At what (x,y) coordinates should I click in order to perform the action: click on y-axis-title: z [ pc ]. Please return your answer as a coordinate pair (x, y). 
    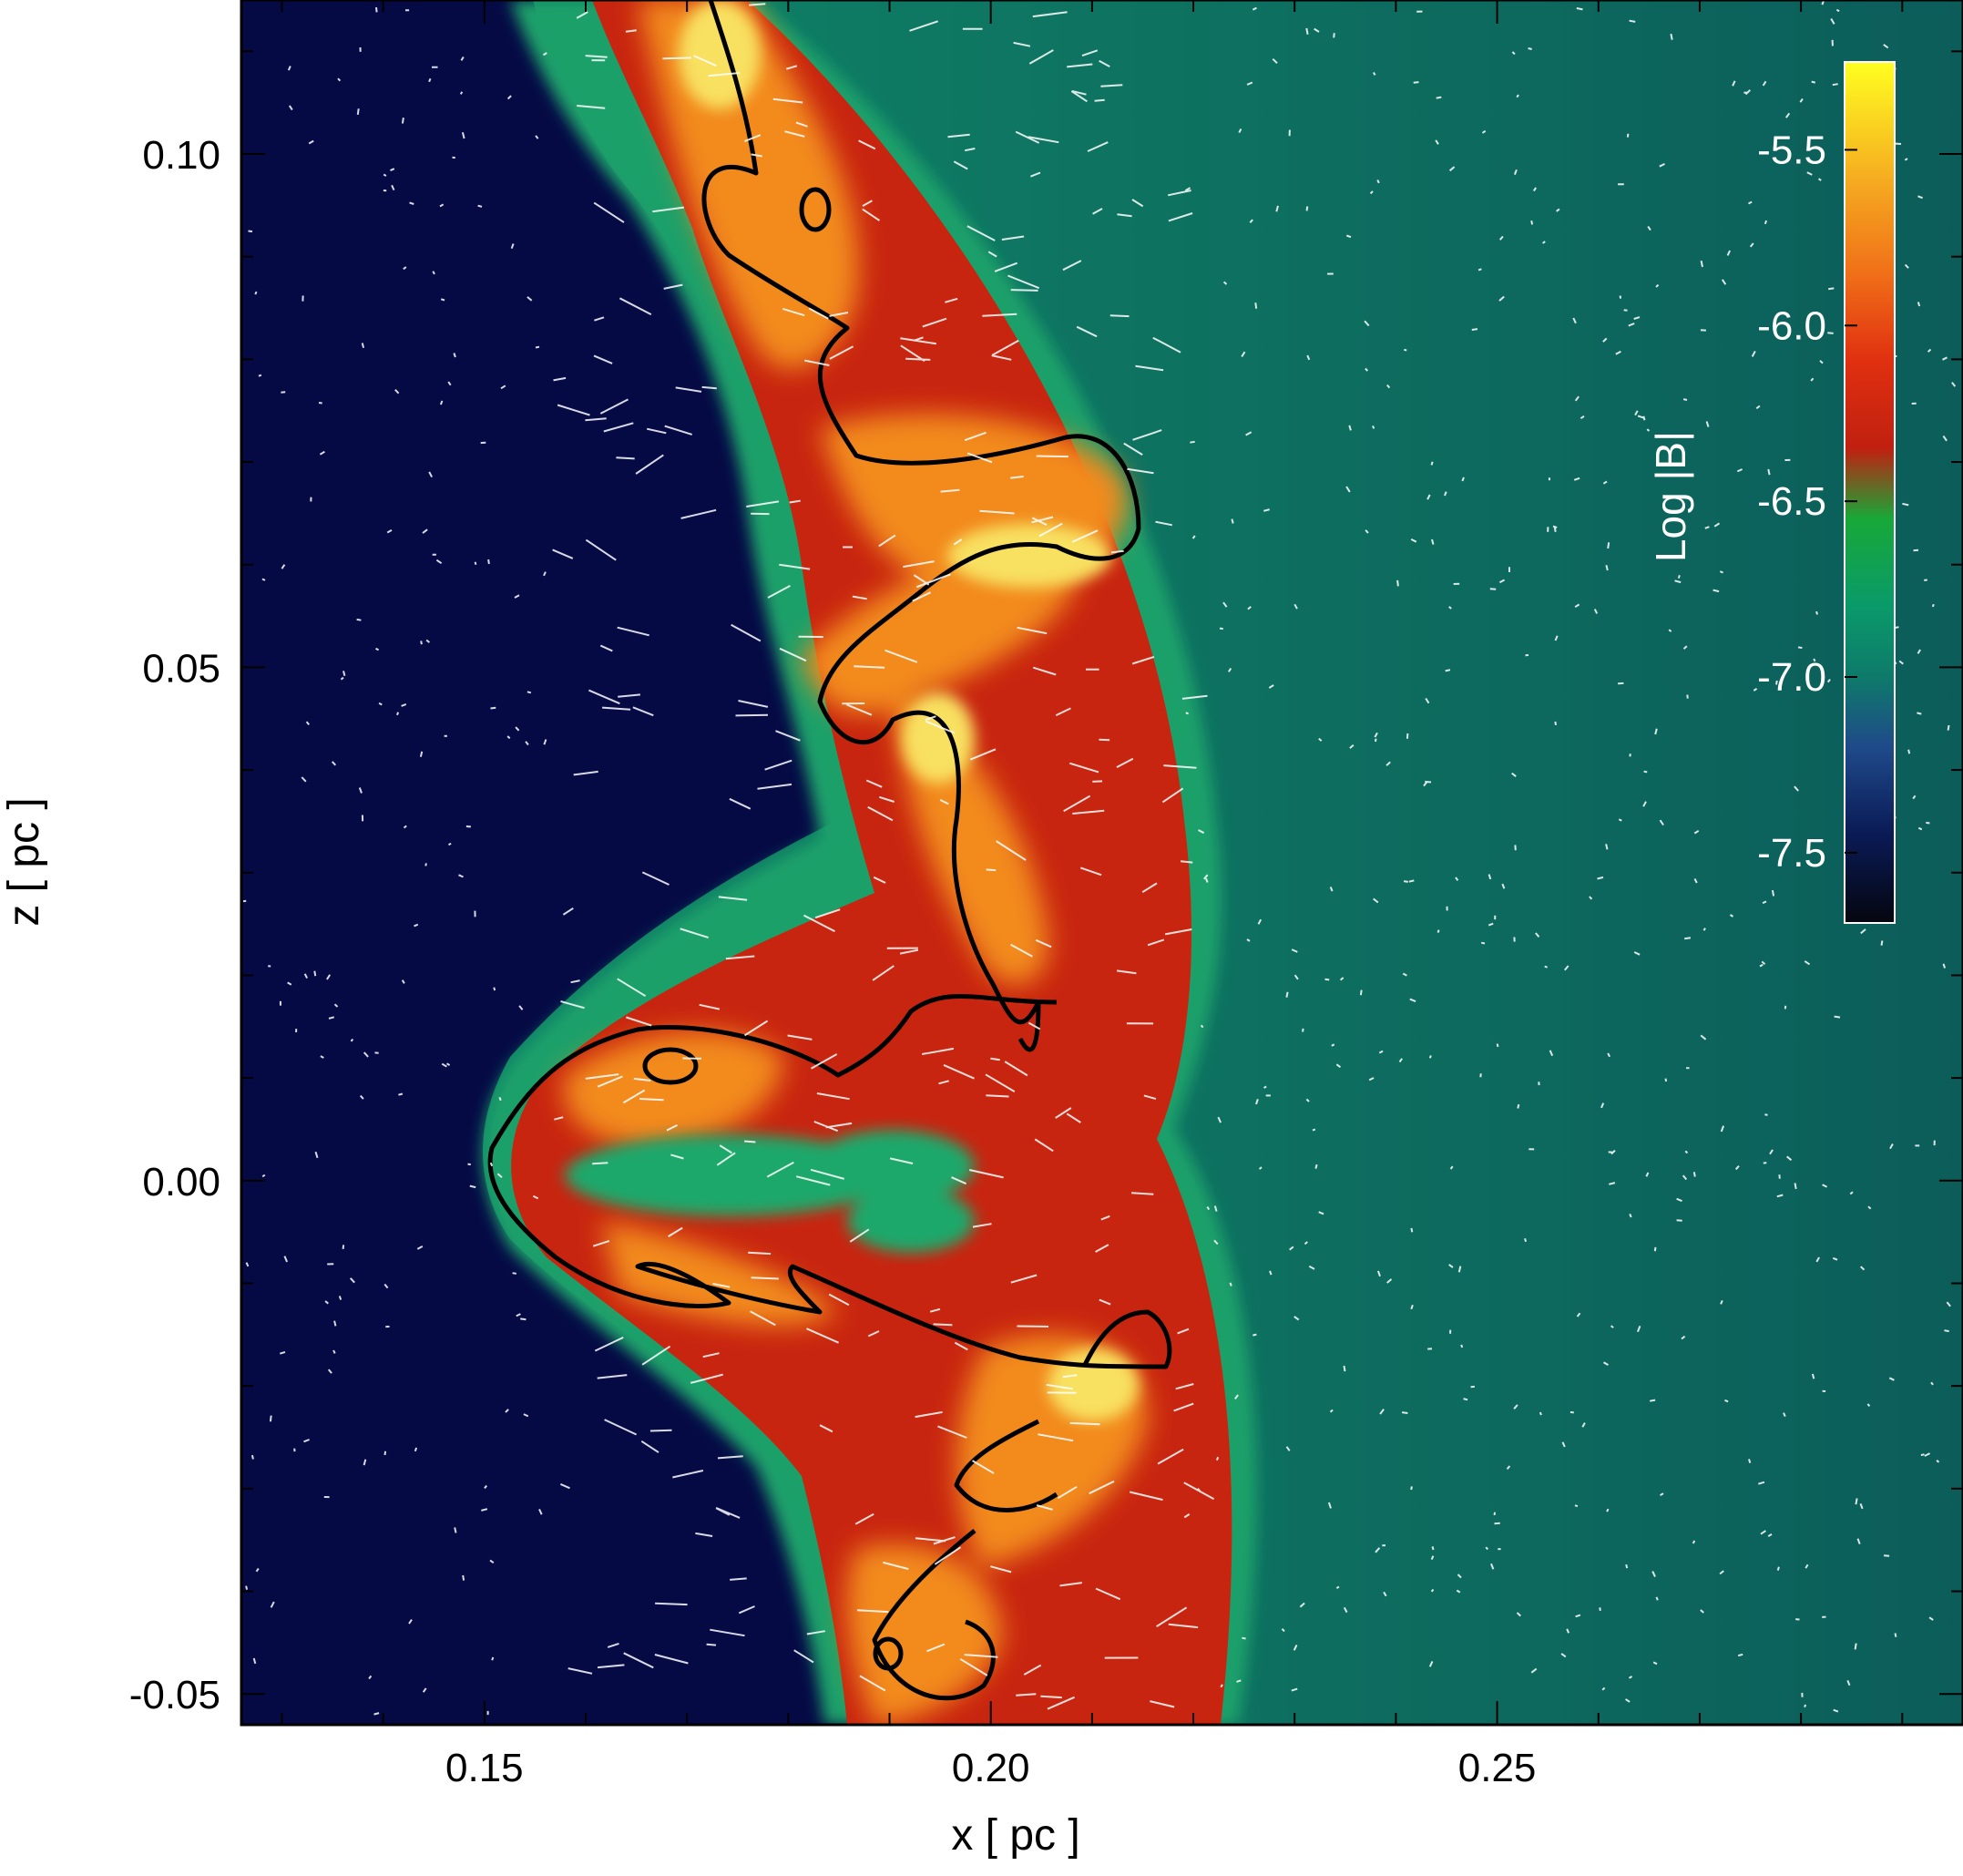
    Looking at the image, I should click on (24, 862).